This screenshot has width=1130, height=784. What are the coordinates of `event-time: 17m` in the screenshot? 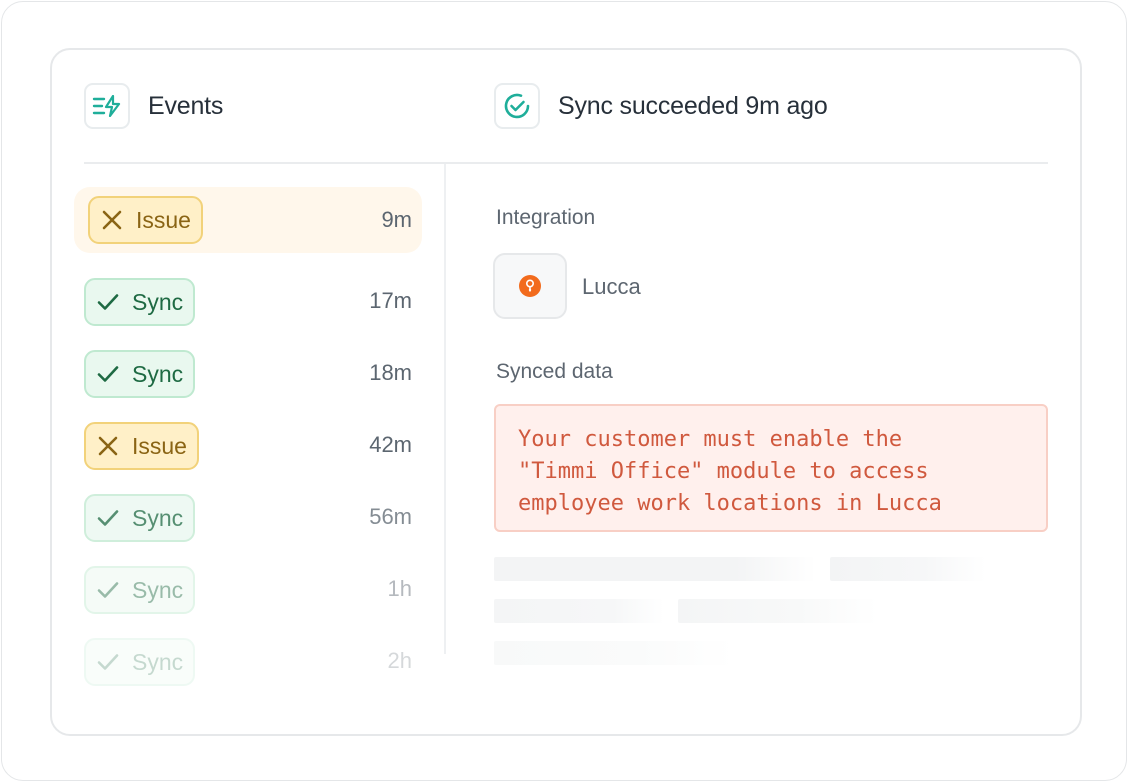 It's located at (390, 300).